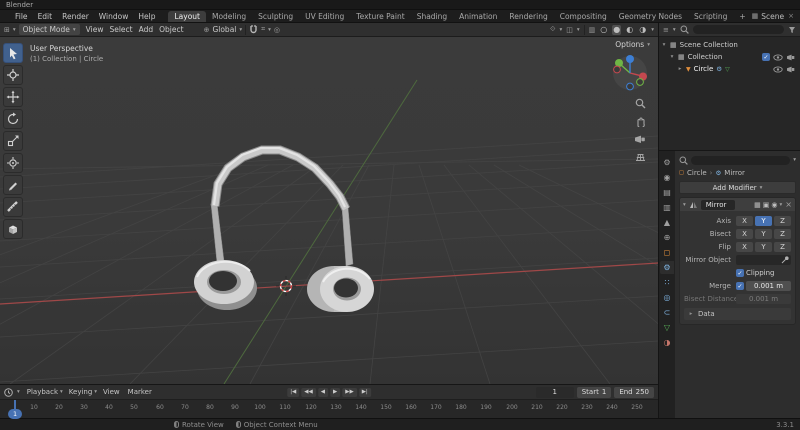 Image resolution: width=800 pixels, height=430 pixels. I want to click on menu-item: Render, so click(75, 16).